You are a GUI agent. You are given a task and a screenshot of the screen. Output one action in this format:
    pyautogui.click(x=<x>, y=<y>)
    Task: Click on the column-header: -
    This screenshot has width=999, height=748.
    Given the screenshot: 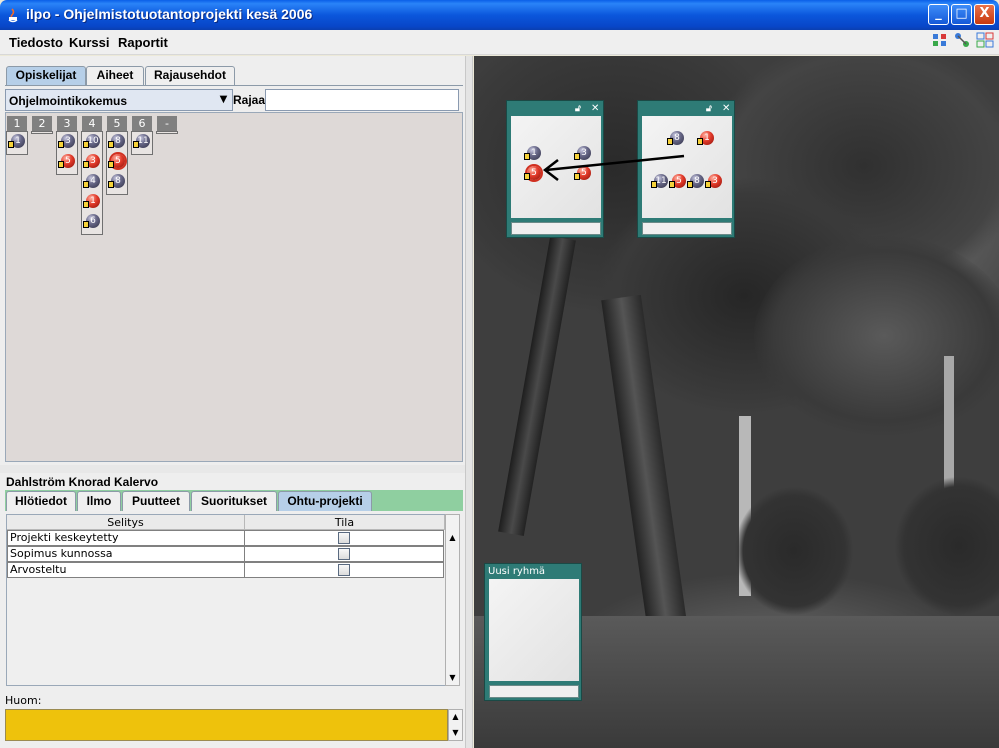 What is the action you would take?
    pyautogui.click(x=167, y=123)
    